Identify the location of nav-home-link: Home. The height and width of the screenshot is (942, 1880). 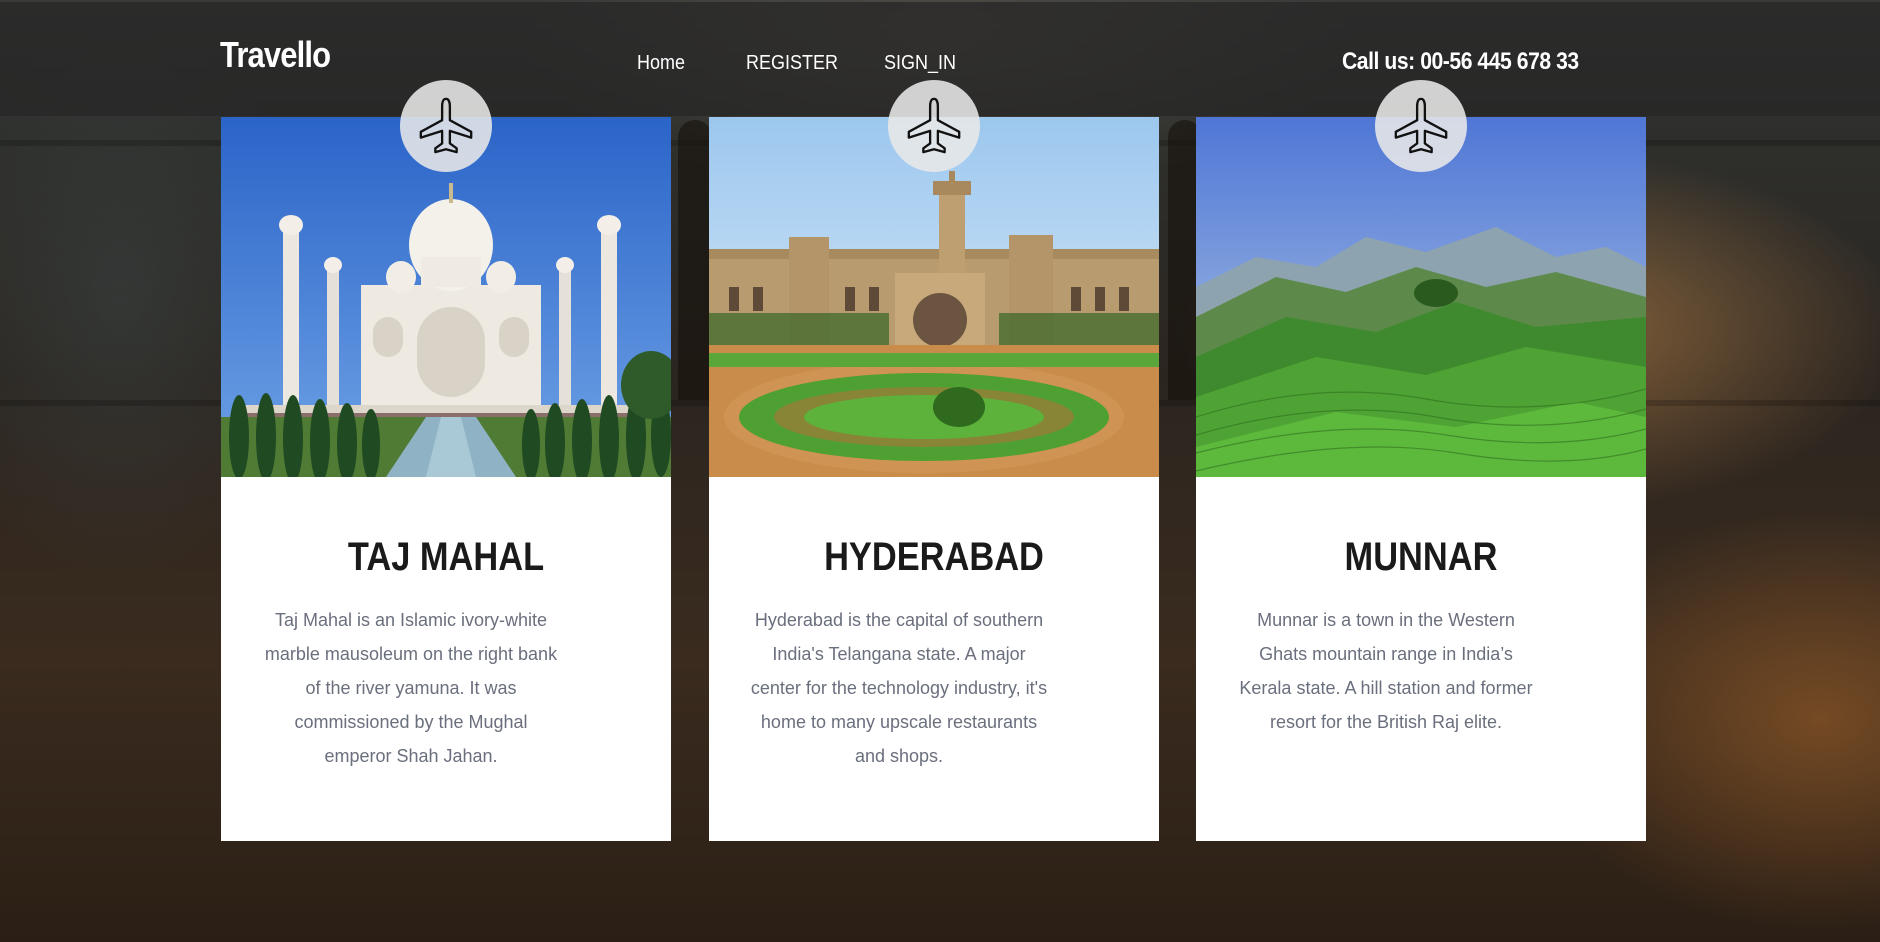
(661, 63).